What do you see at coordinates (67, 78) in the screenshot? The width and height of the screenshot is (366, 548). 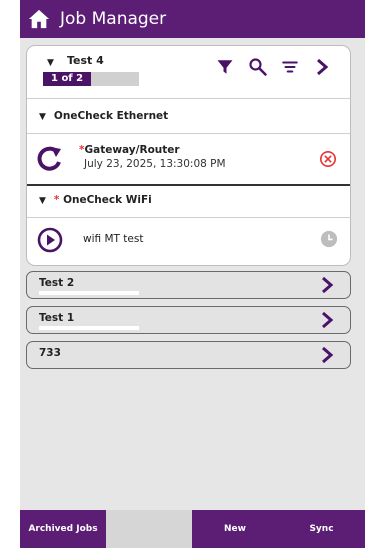 I see `pager-text: 1 of 2` at bounding box center [67, 78].